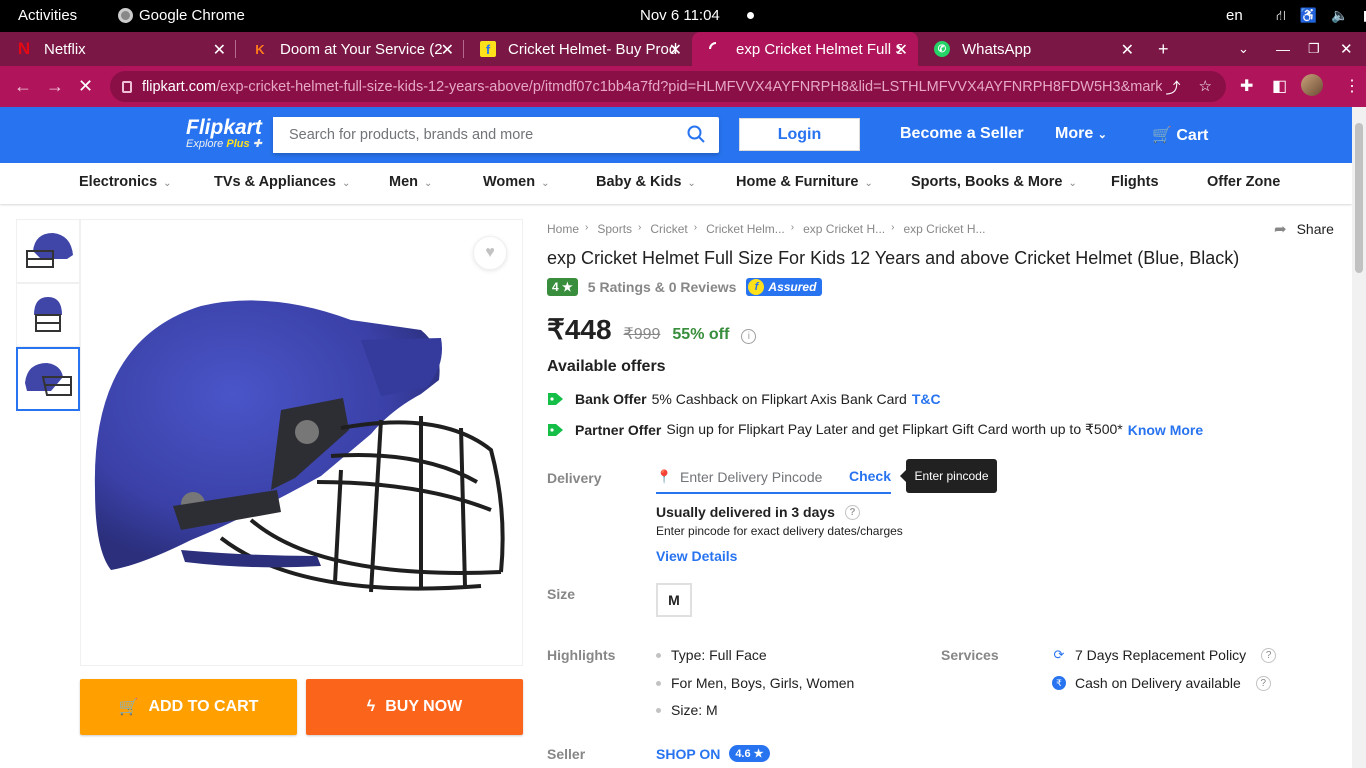 Image resolution: width=1366 pixels, height=768 pixels. What do you see at coordinates (1359, 437) in the screenshot?
I see `page-scrollbar` at bounding box center [1359, 437].